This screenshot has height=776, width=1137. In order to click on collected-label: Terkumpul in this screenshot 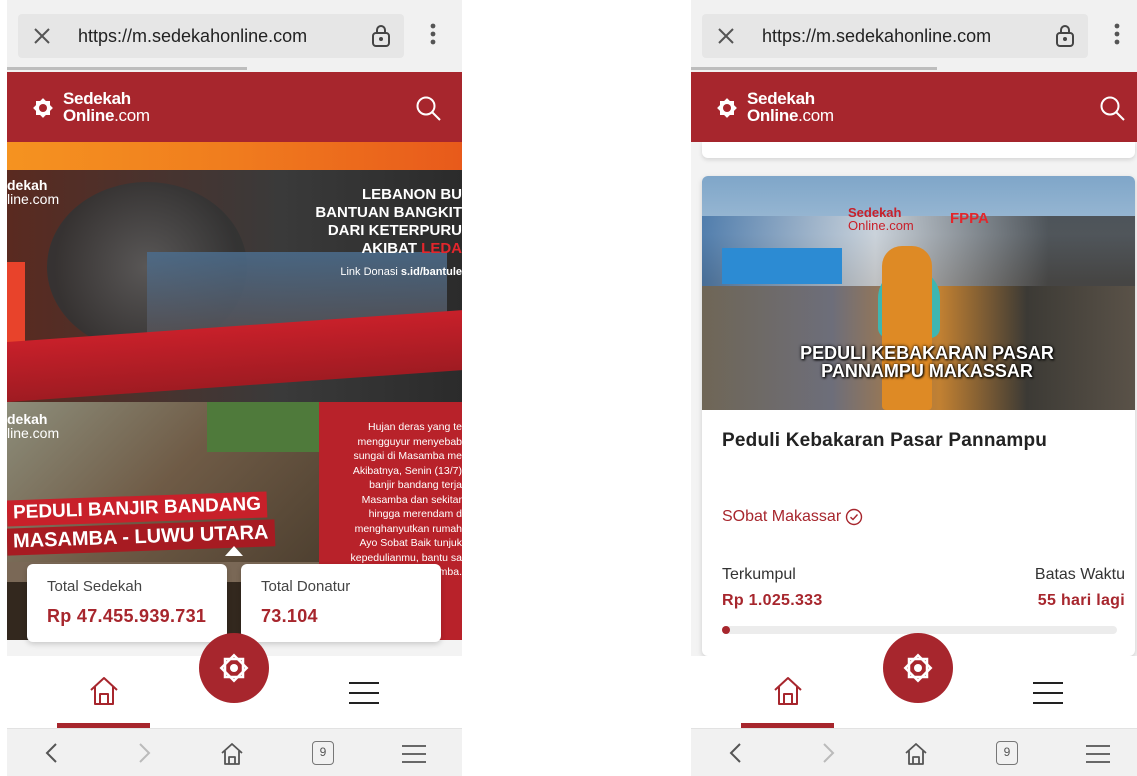, I will do `click(759, 574)`.